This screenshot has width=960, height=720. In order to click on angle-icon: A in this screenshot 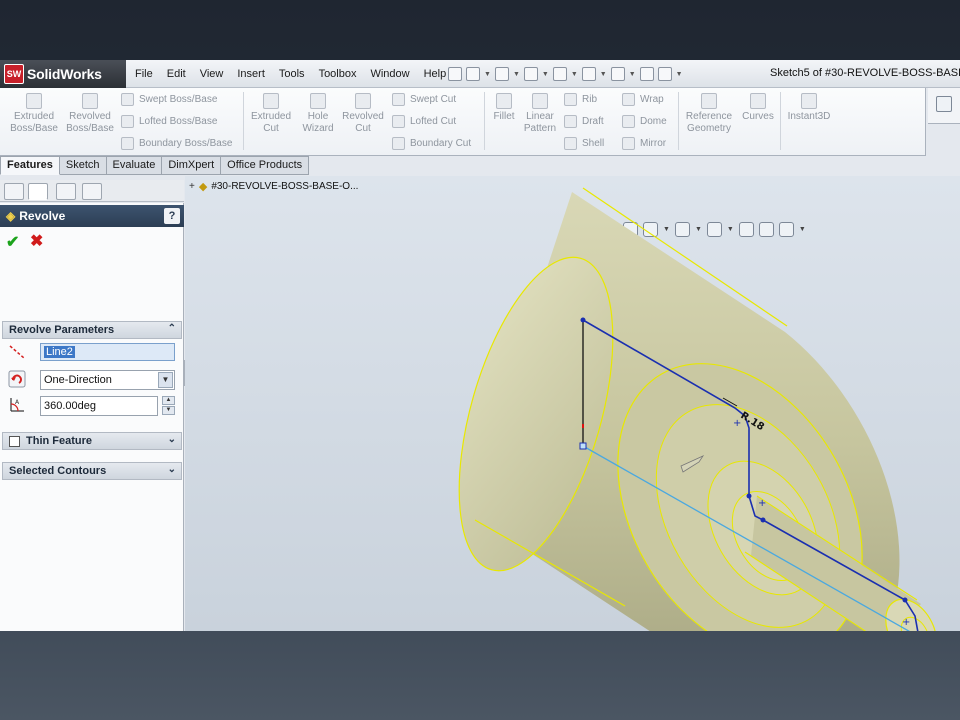, I will do `click(17, 405)`.